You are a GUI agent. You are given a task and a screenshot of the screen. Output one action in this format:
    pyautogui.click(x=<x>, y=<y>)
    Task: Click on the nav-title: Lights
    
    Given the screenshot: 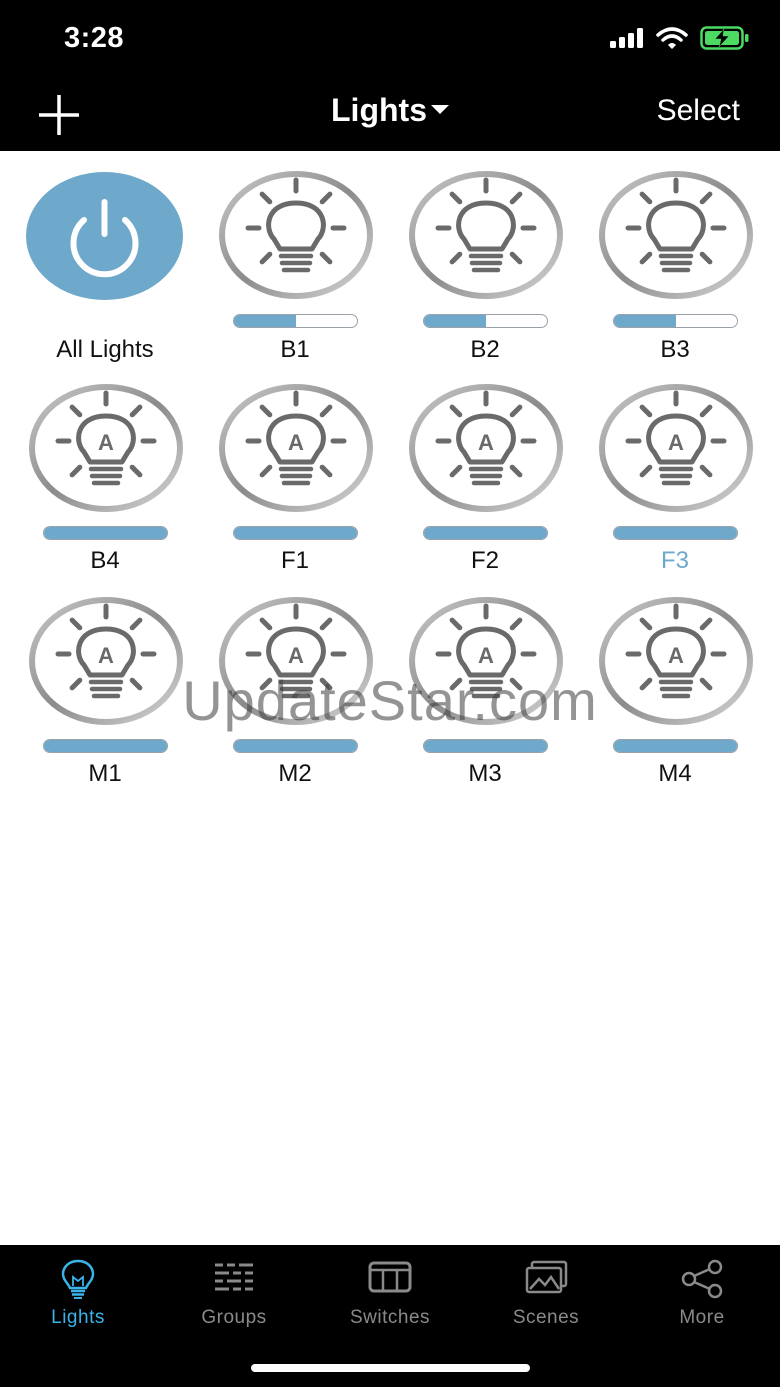 What is the action you would take?
    pyautogui.click(x=379, y=110)
    